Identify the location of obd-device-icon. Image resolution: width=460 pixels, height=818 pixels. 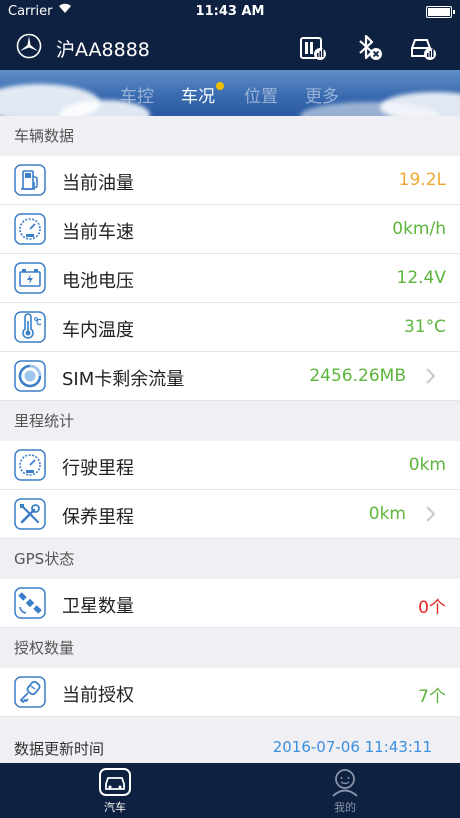
(313, 47).